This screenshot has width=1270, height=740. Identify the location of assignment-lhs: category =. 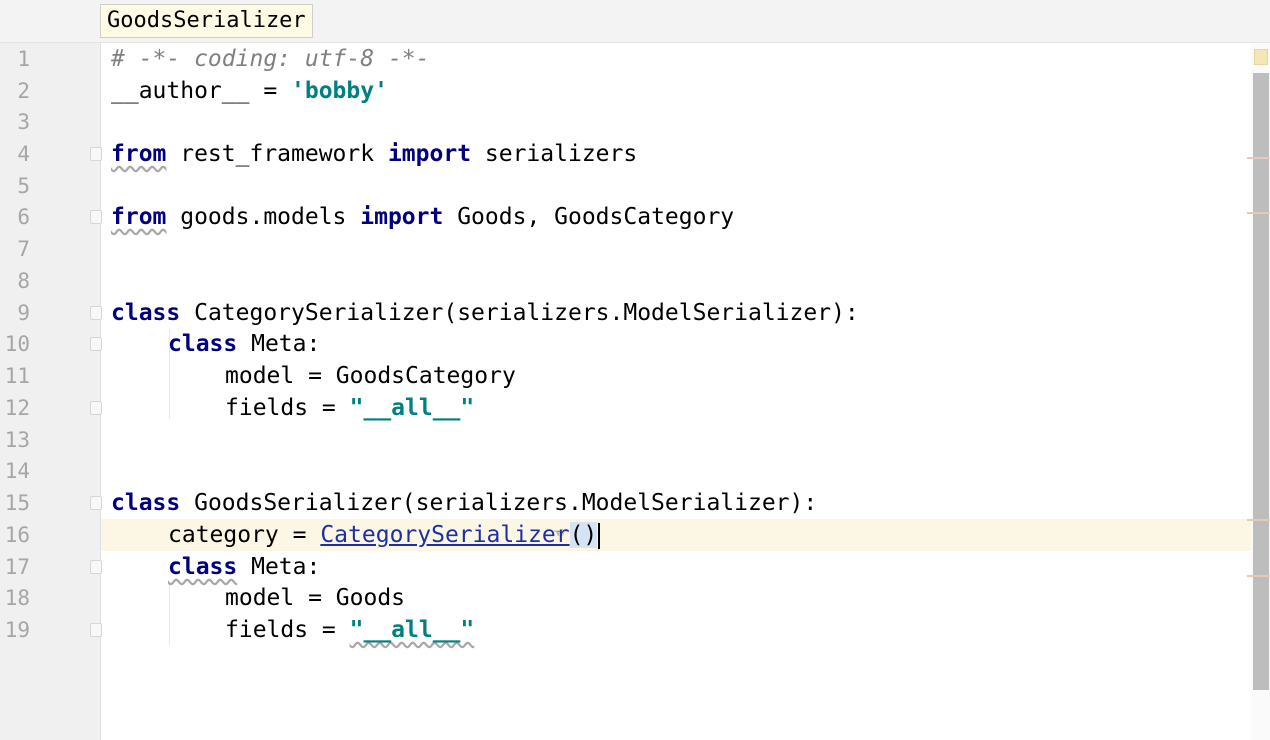
(244, 535).